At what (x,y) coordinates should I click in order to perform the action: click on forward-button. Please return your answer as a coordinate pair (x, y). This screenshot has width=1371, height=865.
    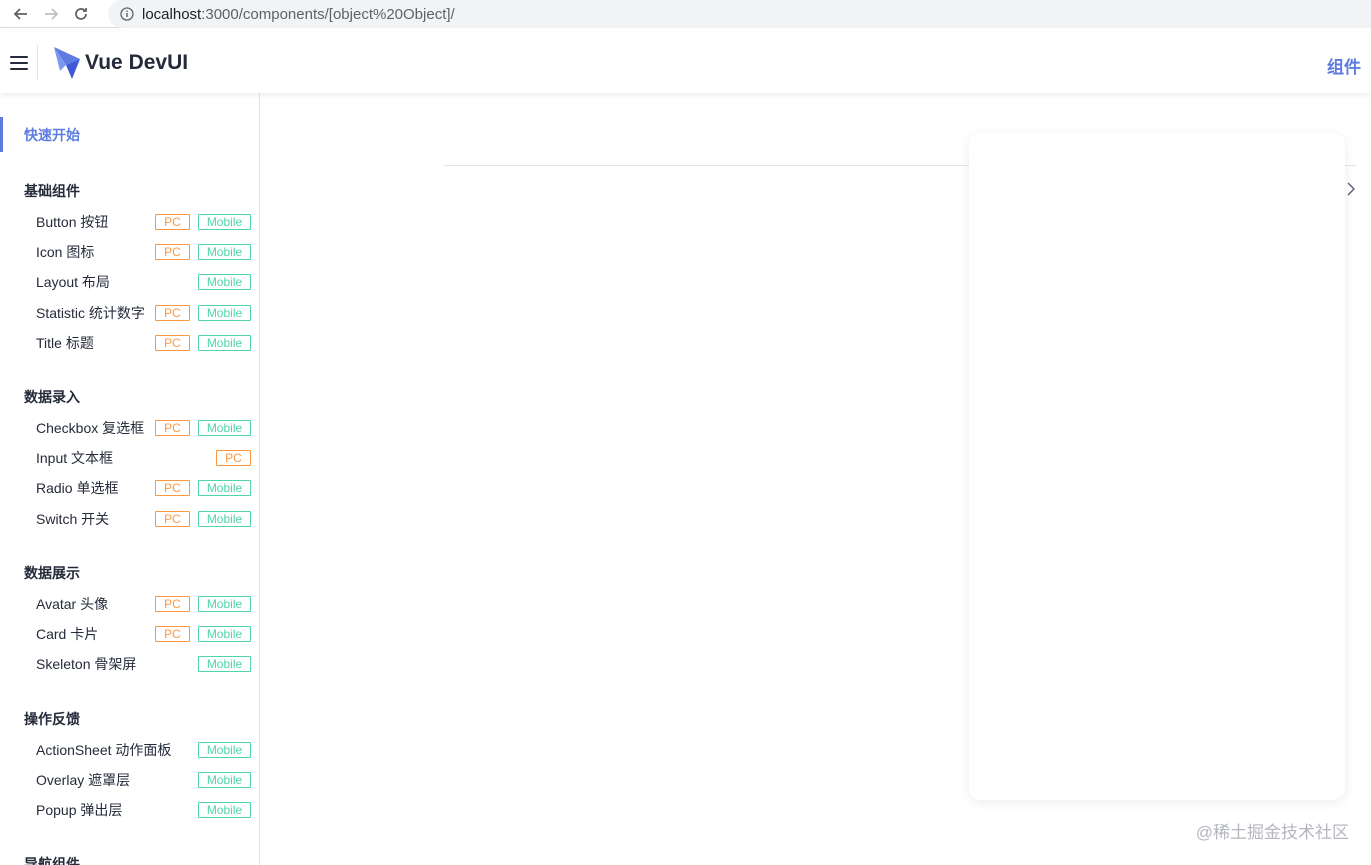
    Looking at the image, I should click on (51, 14).